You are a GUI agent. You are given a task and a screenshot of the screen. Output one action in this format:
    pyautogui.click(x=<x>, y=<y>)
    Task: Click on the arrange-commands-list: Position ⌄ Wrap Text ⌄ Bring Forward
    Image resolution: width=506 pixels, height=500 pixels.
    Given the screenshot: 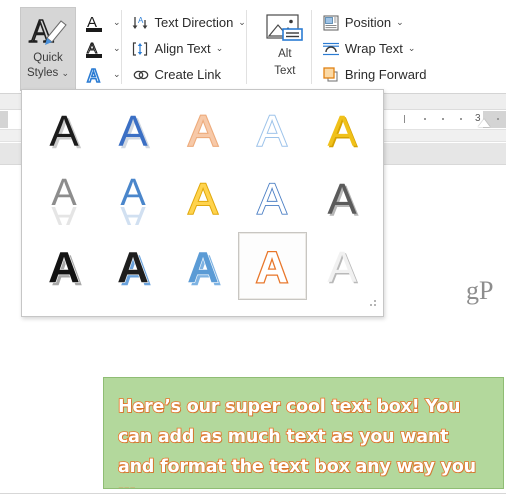 What is the action you would take?
    pyautogui.click(x=374, y=47)
    